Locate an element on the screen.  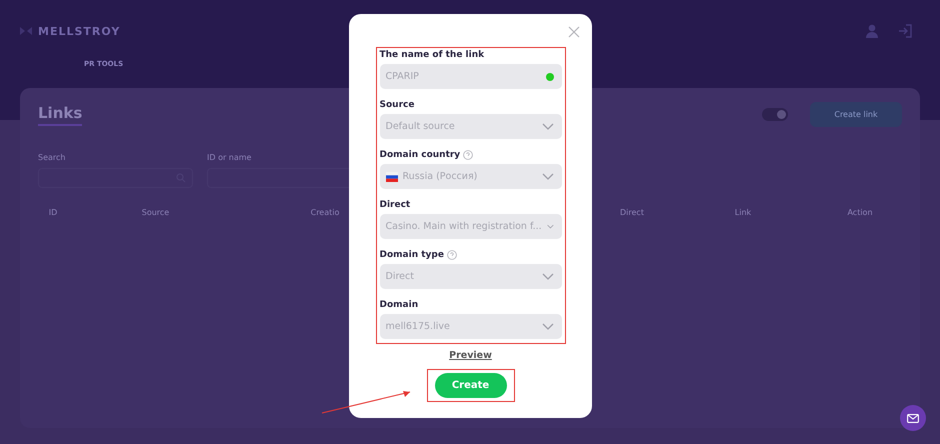
filter-label: Search is located at coordinates (52, 157).